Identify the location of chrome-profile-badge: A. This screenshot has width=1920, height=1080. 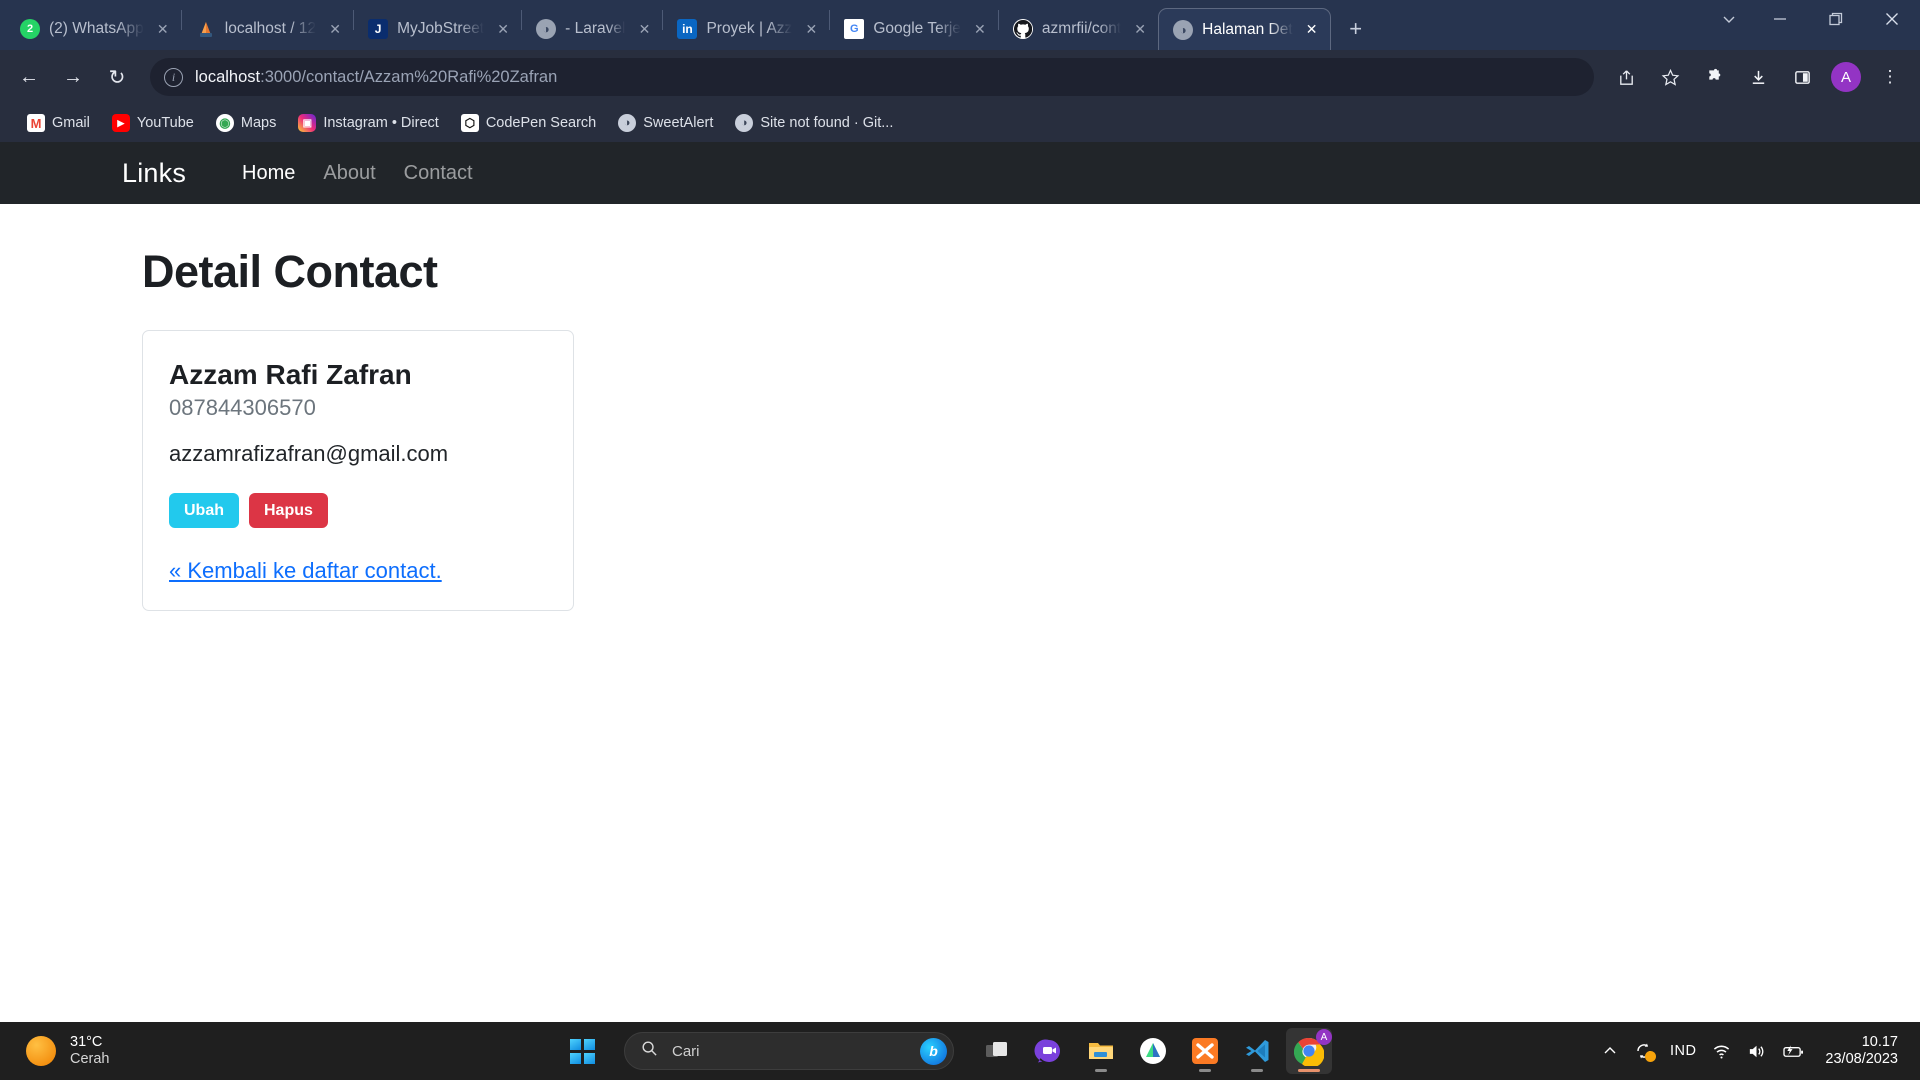
(1324, 1037).